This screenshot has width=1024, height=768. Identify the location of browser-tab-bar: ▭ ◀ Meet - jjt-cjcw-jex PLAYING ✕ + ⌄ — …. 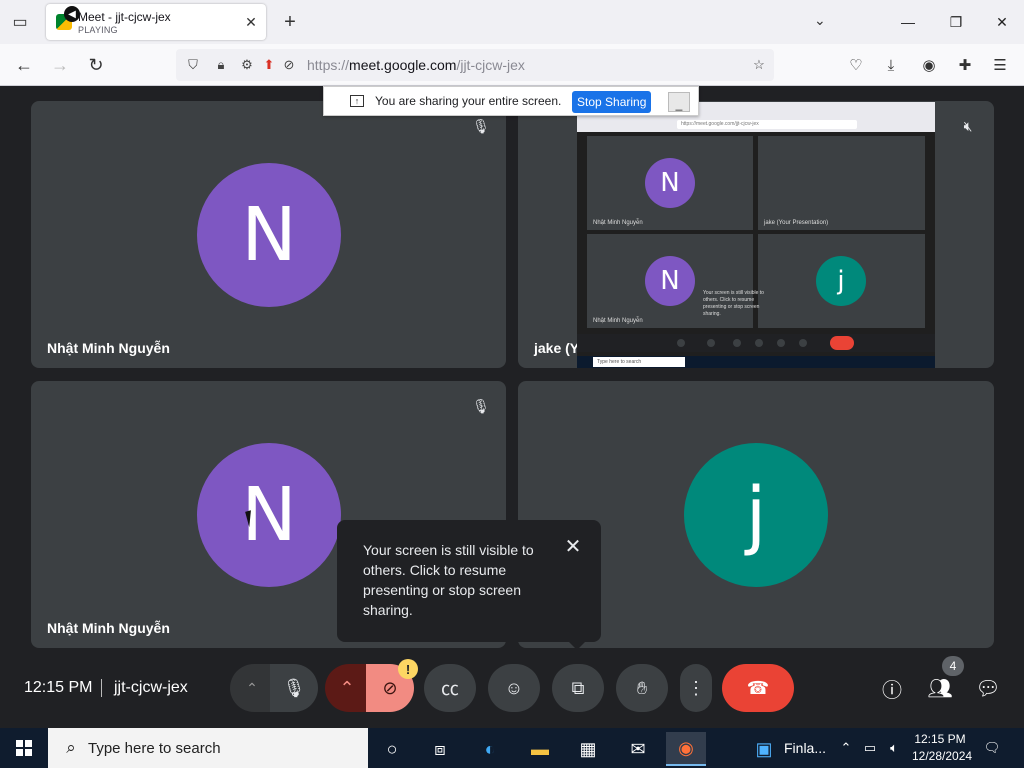
(512, 22).